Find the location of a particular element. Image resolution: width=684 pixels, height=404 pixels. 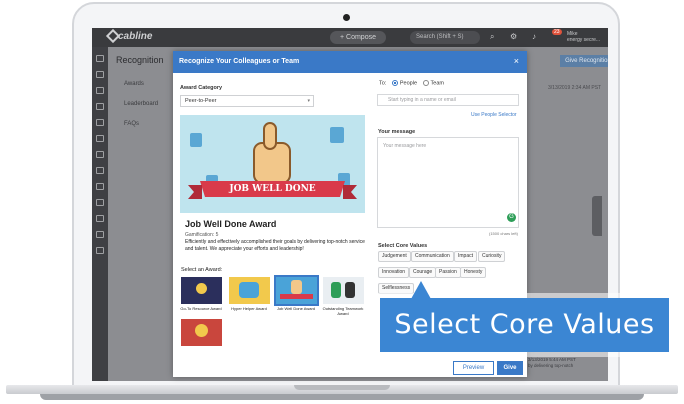

people-search-input: Start typing in a name or email is located at coordinates (448, 100).